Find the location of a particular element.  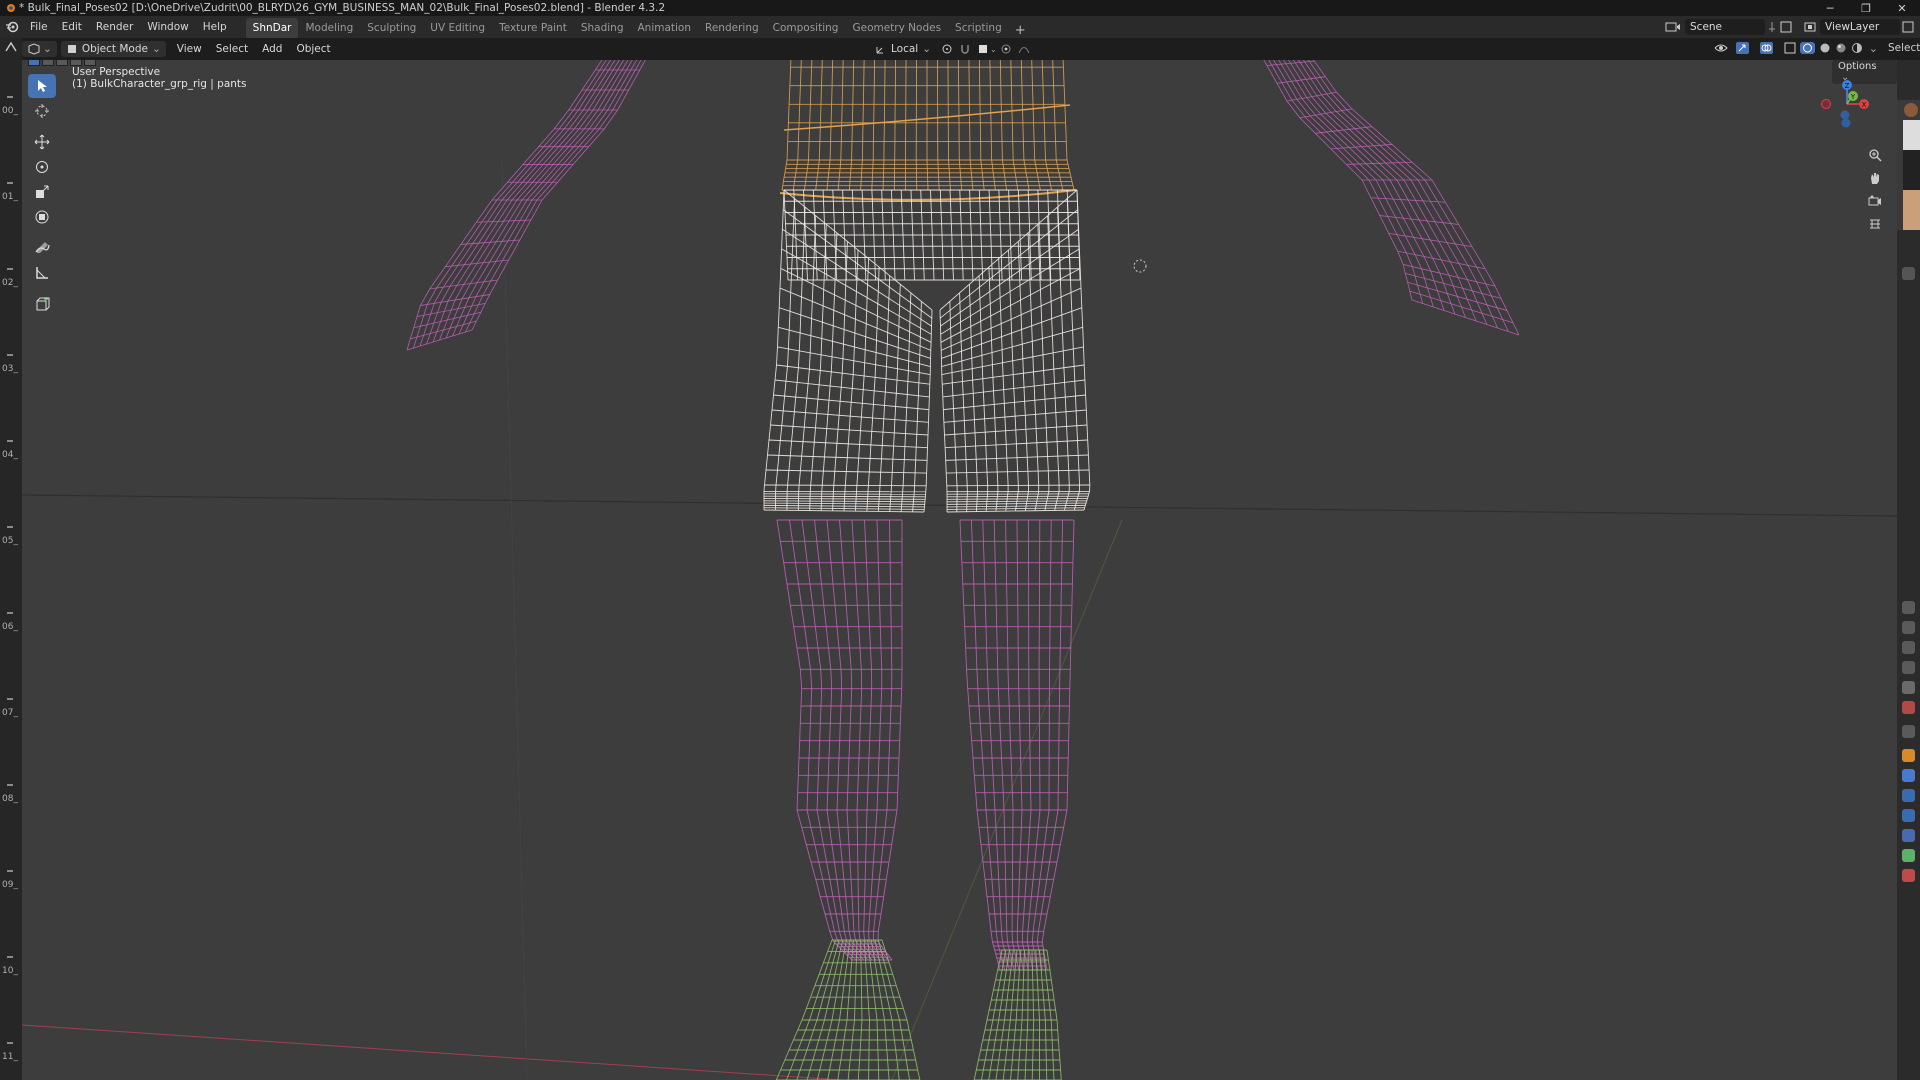

menu-edit: Edit is located at coordinates (72, 27).